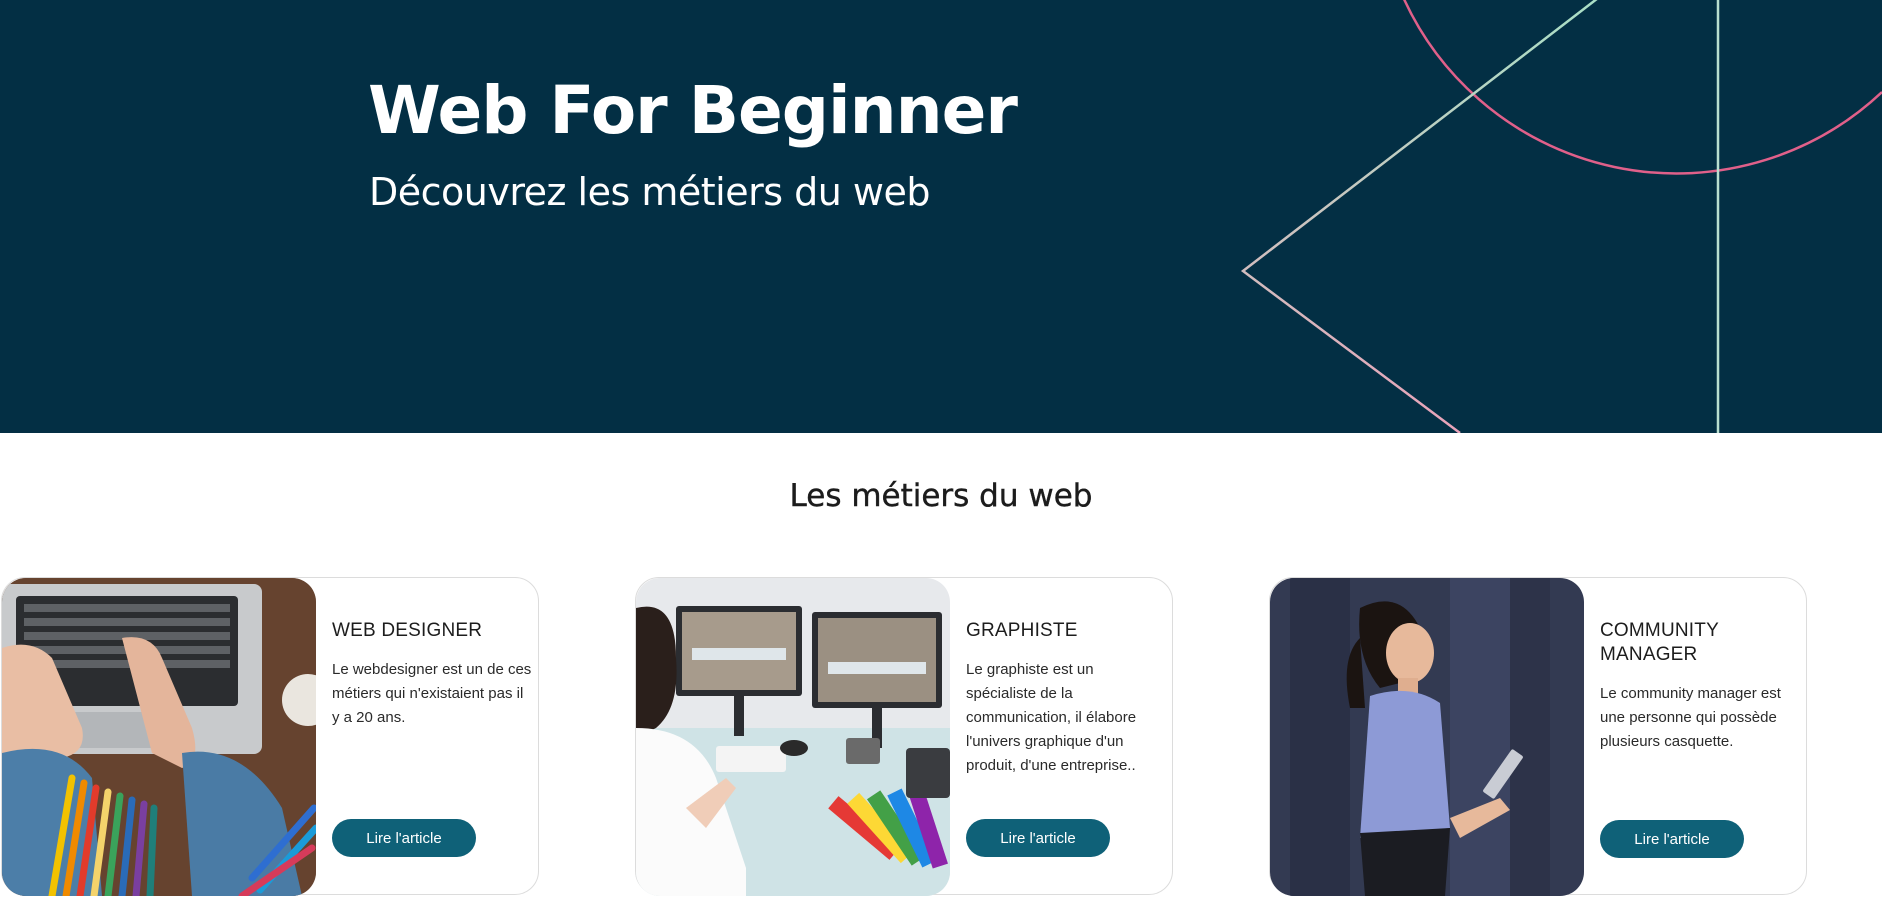  I want to click on card-image-designer-desk, so click(793, 737).